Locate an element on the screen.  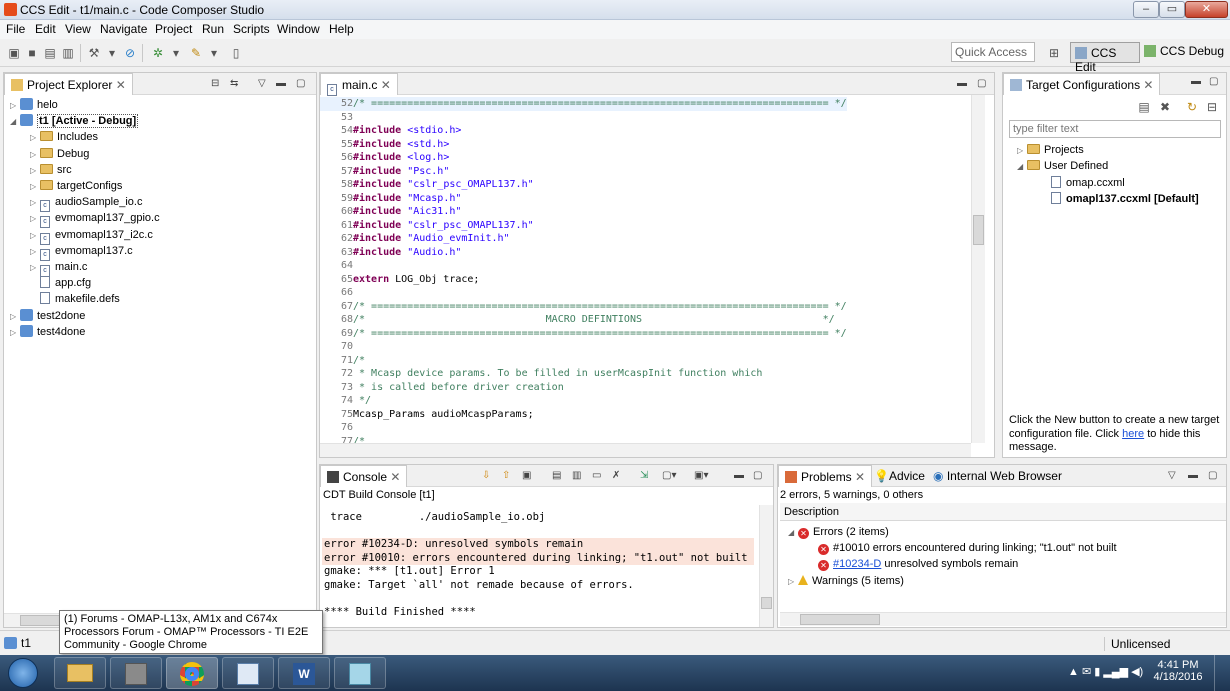
tab-internal-web-browser: ◉ Internal Web Browser is located at coordinates (997, 476).